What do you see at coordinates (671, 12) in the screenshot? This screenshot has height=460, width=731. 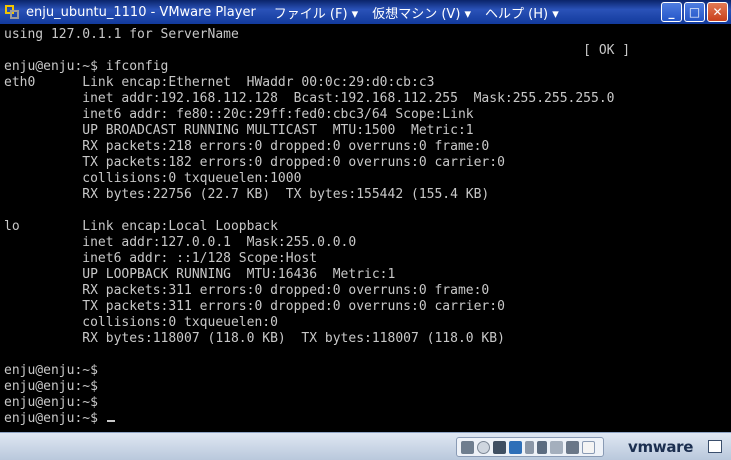 I see `minimize-button: _` at bounding box center [671, 12].